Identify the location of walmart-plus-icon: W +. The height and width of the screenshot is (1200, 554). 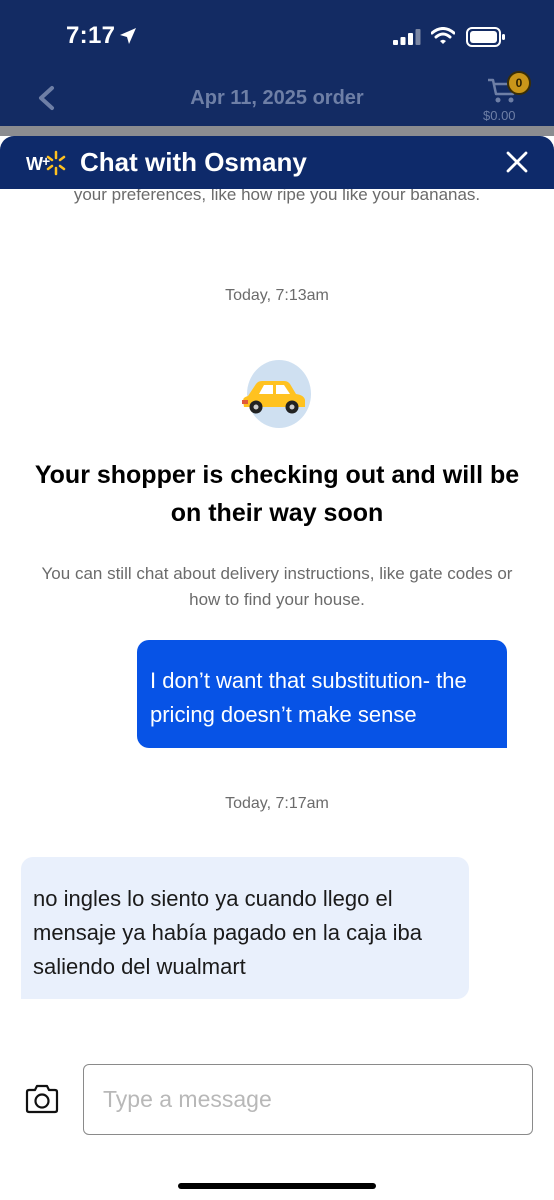
(46, 163).